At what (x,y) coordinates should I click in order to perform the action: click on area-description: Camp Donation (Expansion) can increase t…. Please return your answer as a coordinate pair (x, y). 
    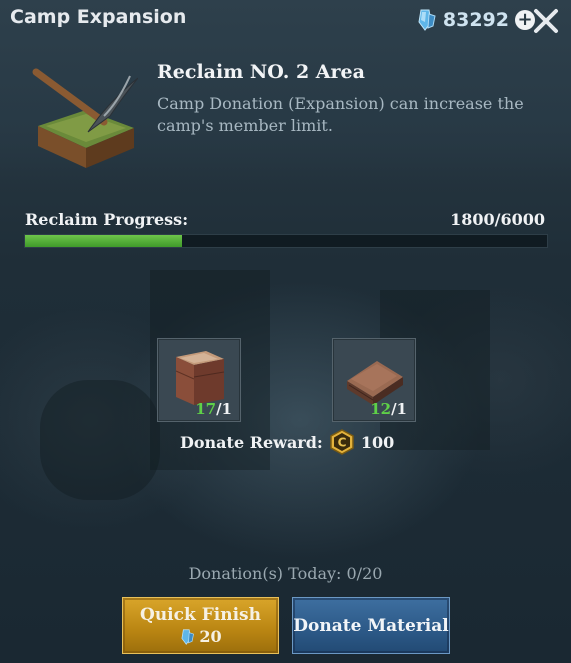
    Looking at the image, I should click on (340, 114).